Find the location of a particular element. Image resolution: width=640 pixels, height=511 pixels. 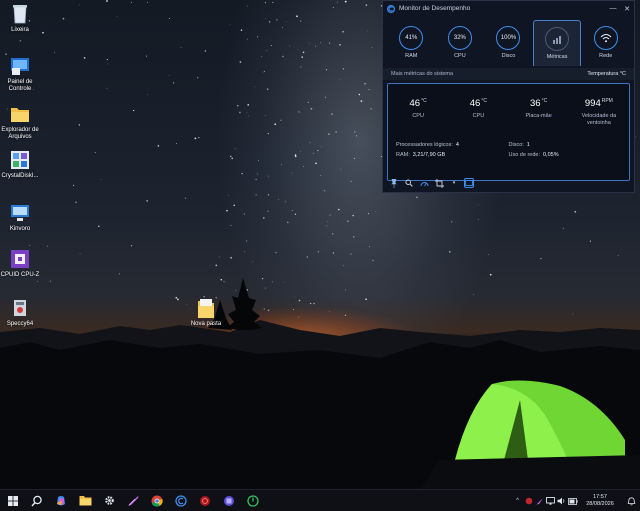

temperature-unit-label: Temperatura °C is located at coordinates (606, 74).